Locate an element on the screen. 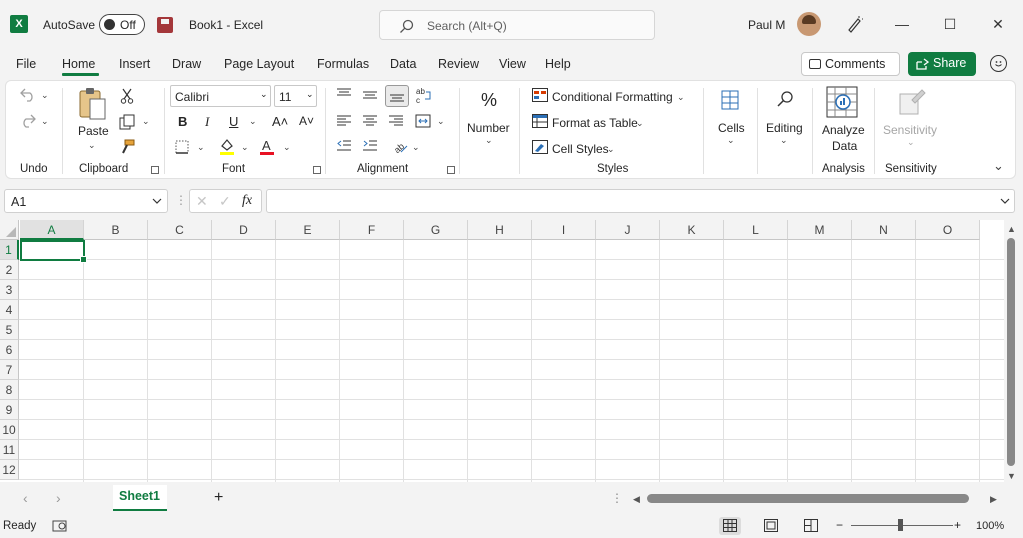 The height and width of the screenshot is (538, 1023). row-header-12: 12 is located at coordinates (9, 470).